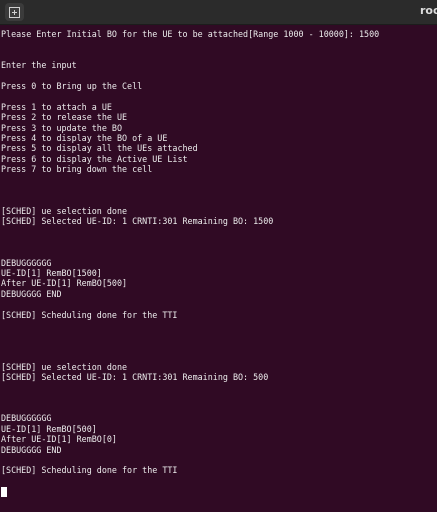 The height and width of the screenshot is (512, 437). What do you see at coordinates (51, 272) in the screenshot?
I see `terminal-line: UE-ID[1] RemBO[1500]` at bounding box center [51, 272].